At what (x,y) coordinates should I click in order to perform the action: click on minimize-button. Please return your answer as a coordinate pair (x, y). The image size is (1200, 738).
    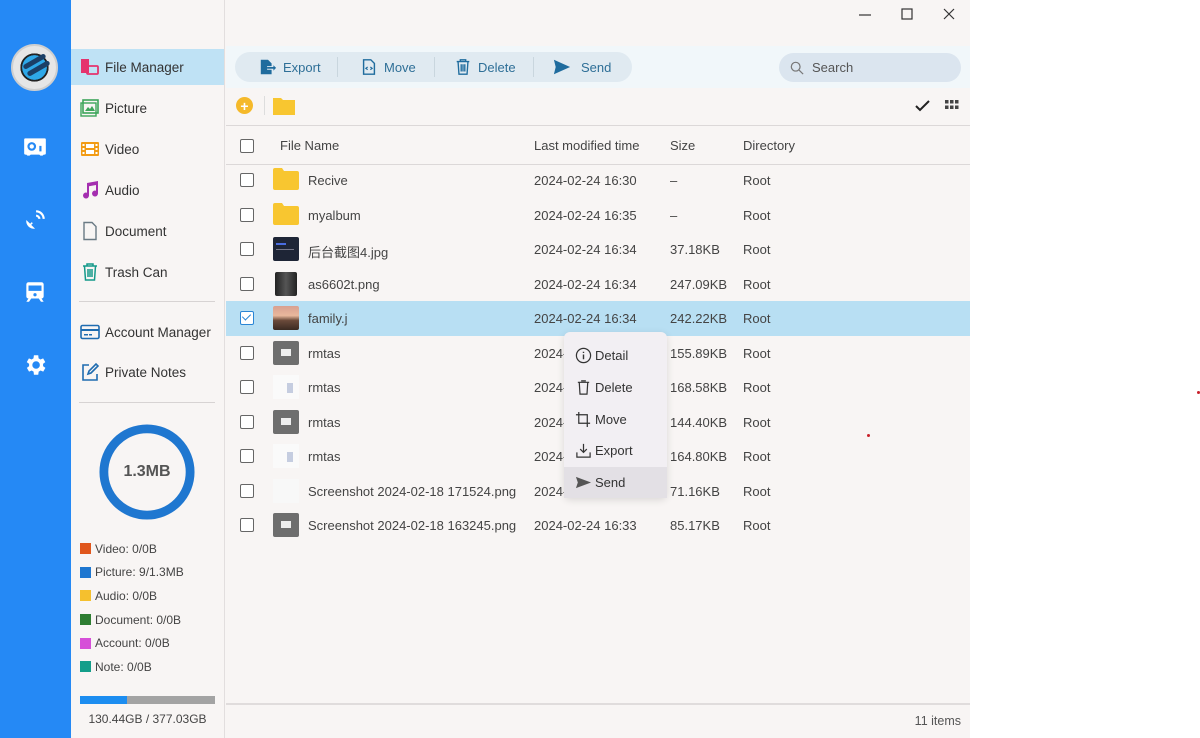
    Looking at the image, I should click on (865, 14).